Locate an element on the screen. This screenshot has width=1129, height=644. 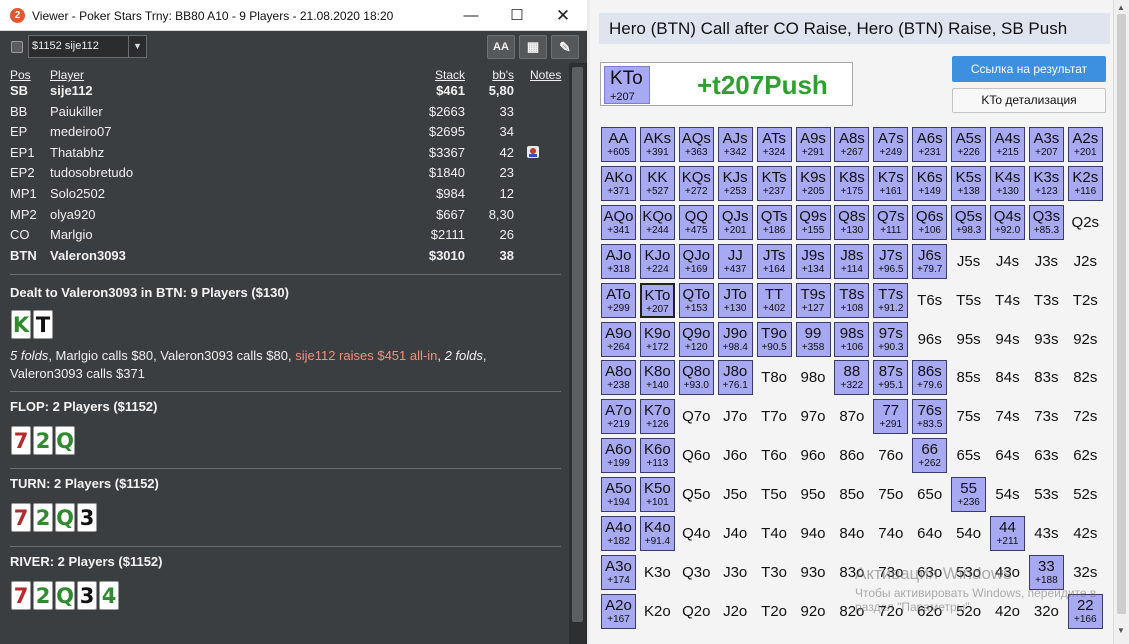
maximize-icon: ☐ is located at coordinates (517, 15).